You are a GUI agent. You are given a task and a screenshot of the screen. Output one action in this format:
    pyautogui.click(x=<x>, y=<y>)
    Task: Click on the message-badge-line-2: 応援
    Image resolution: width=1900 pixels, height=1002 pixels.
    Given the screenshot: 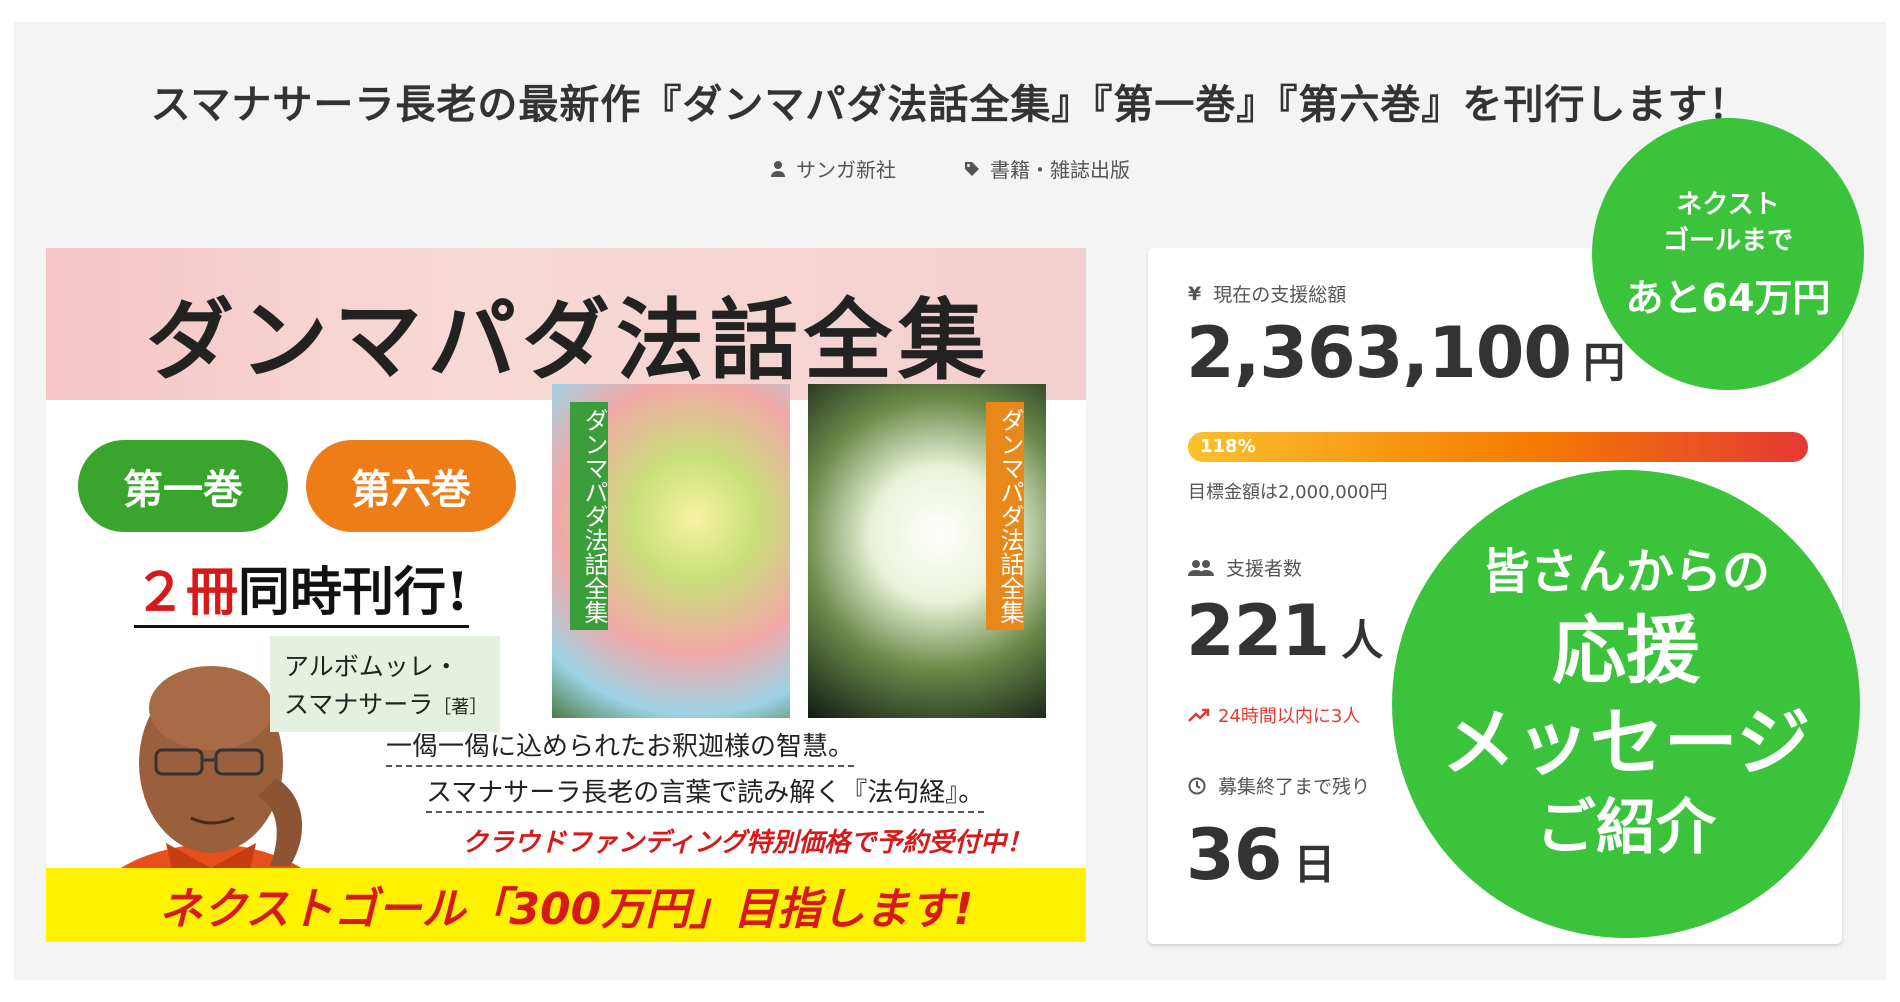 What is the action you would take?
    pyautogui.click(x=1626, y=651)
    